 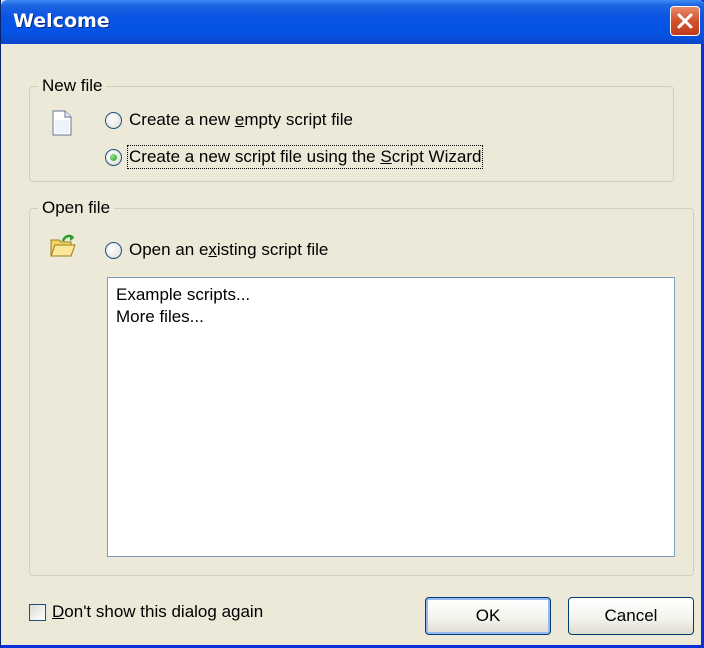 What do you see at coordinates (241, 119) in the screenshot?
I see `radio-new-empty-label: Create a new empty script file` at bounding box center [241, 119].